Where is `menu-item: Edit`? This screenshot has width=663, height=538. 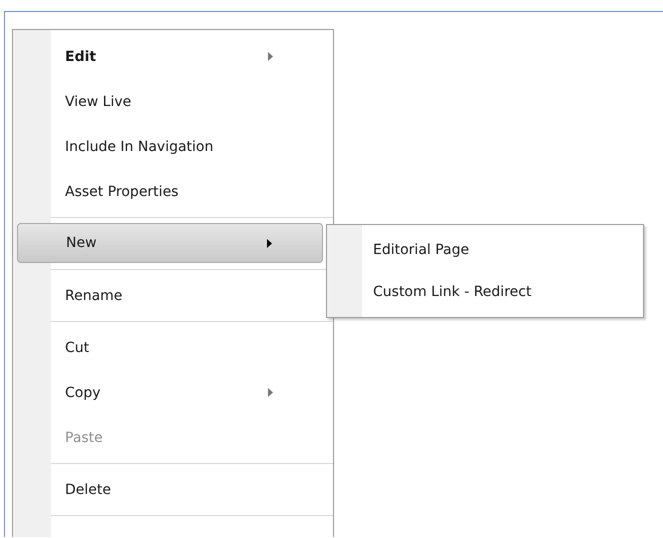 menu-item: Edit is located at coordinates (168, 56).